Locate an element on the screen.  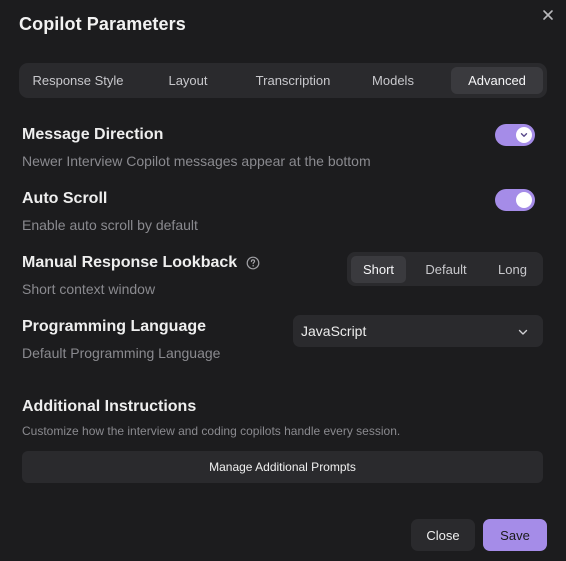
programming-language-select: JavaScript is located at coordinates (418, 331).